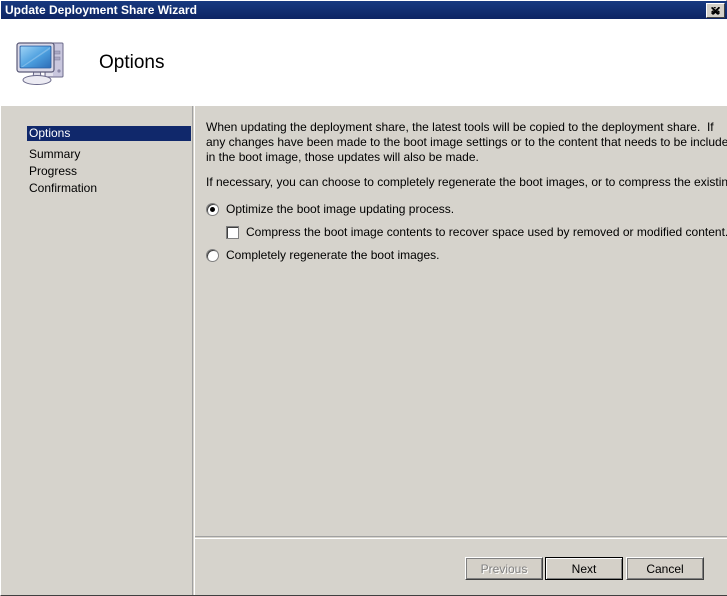 Image resolution: width=727 pixels, height=596 pixels. I want to click on button-bar: Previous Next Cancel, so click(461, 567).